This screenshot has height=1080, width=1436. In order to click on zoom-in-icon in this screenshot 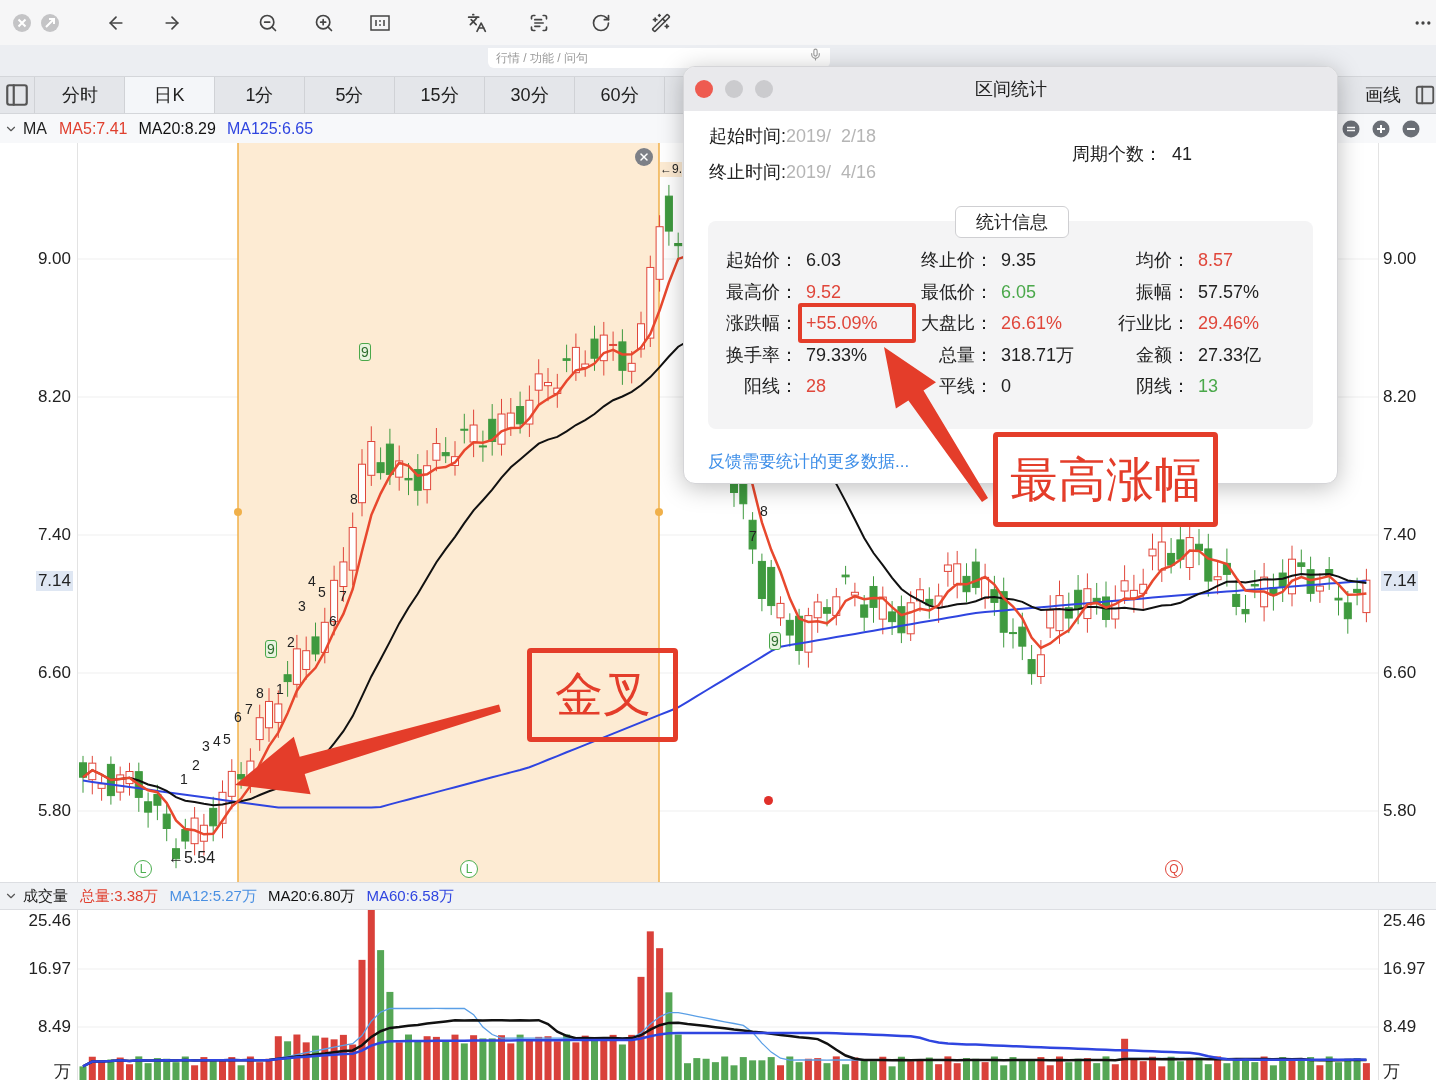, I will do `click(324, 22)`.